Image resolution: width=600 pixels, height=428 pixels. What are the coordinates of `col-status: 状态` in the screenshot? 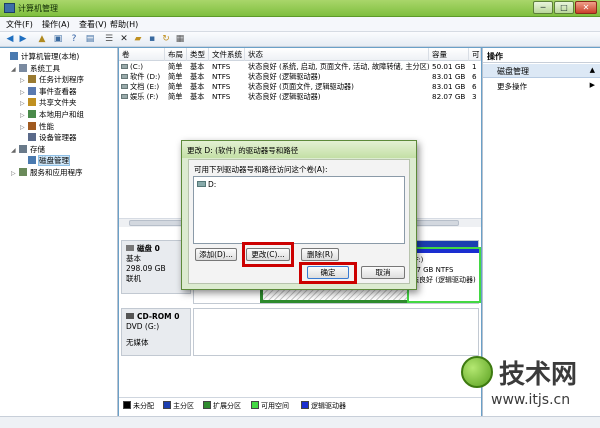 It's located at (337, 54).